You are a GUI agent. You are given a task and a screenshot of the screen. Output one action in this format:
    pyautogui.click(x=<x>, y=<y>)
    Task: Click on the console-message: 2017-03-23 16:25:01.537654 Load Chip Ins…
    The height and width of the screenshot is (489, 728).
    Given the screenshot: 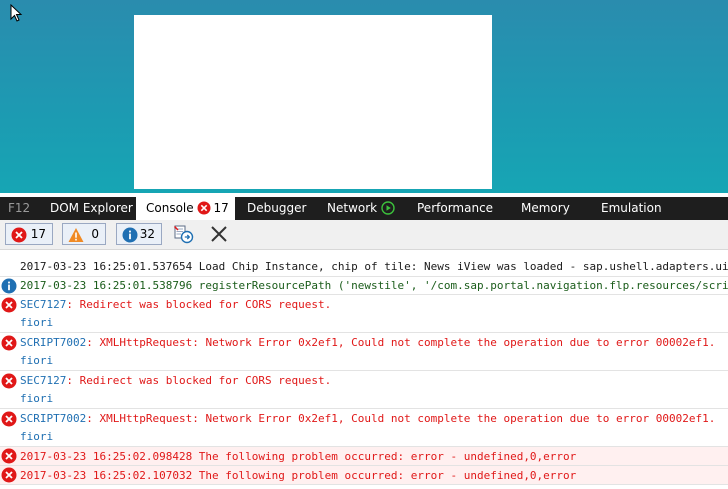 What is the action you would take?
    pyautogui.click(x=364, y=266)
    